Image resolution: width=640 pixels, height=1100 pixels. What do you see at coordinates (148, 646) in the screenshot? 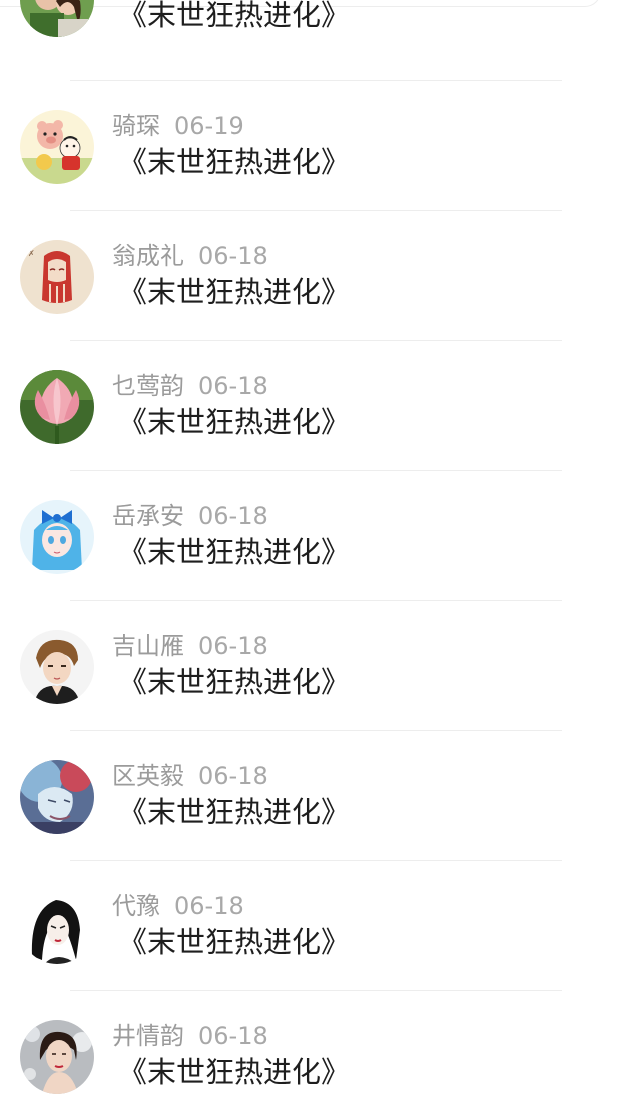
I see `username: 吉山雁` at bounding box center [148, 646].